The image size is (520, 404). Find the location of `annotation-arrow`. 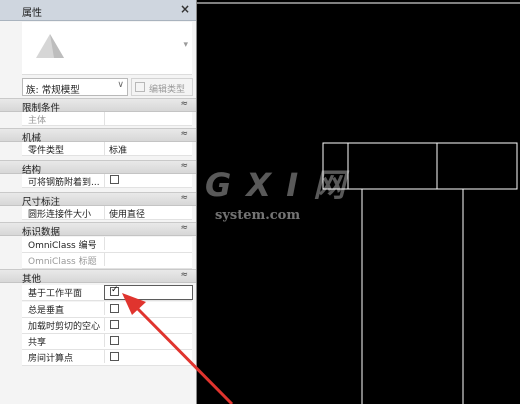

annotation-arrow is located at coordinates (178, 348).